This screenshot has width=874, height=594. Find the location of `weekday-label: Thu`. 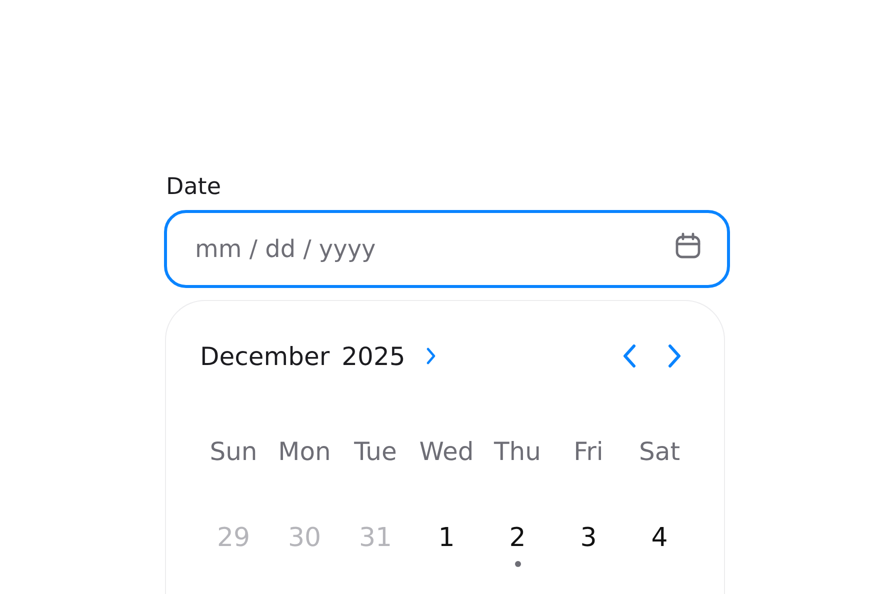

weekday-label: Thu is located at coordinates (517, 451).